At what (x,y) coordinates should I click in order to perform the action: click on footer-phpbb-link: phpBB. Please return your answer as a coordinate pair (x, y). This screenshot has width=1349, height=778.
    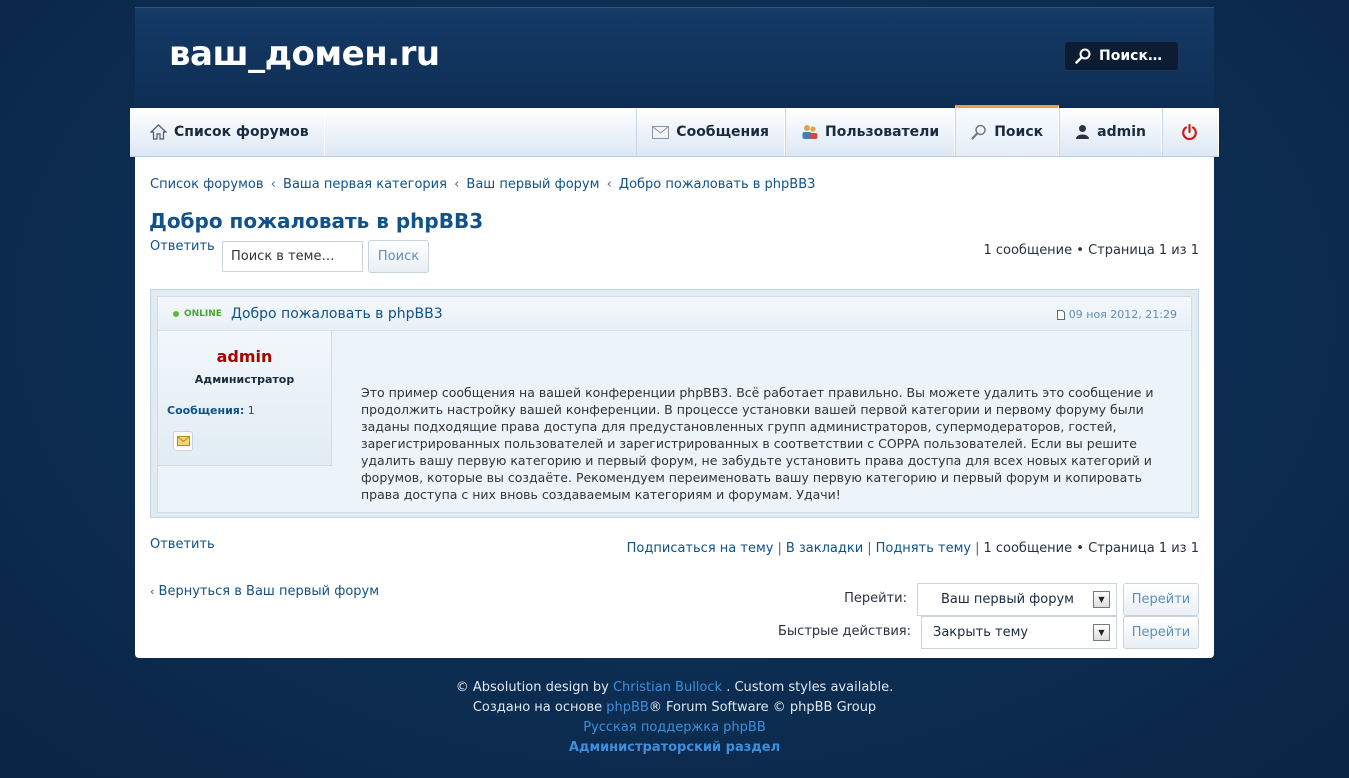
    Looking at the image, I should click on (627, 707).